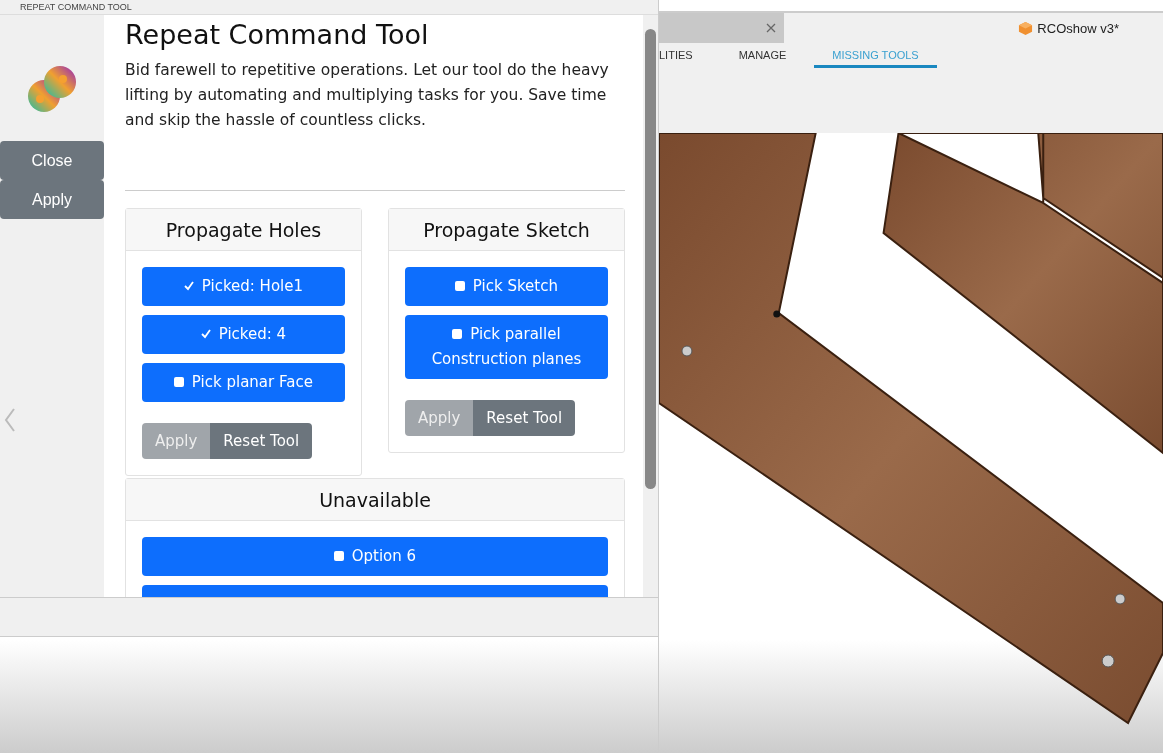 The height and width of the screenshot is (753, 1163). Describe the element at coordinates (243, 382) in the screenshot. I see `pick-button: Pick planar Face` at that location.